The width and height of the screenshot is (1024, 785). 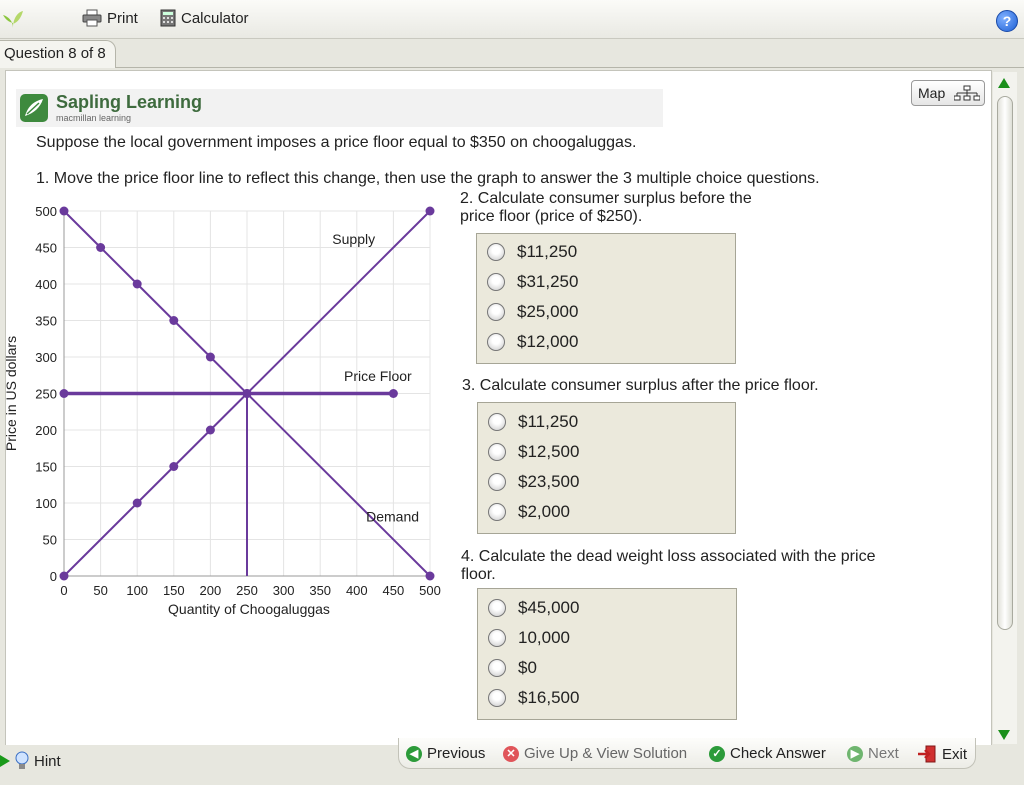 I want to click on q2-choice: $11,250, so click(x=532, y=252).